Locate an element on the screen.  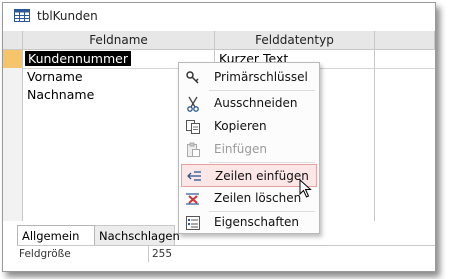
menu-item-delete-rows: Zeilen löschen is located at coordinates (249, 198).